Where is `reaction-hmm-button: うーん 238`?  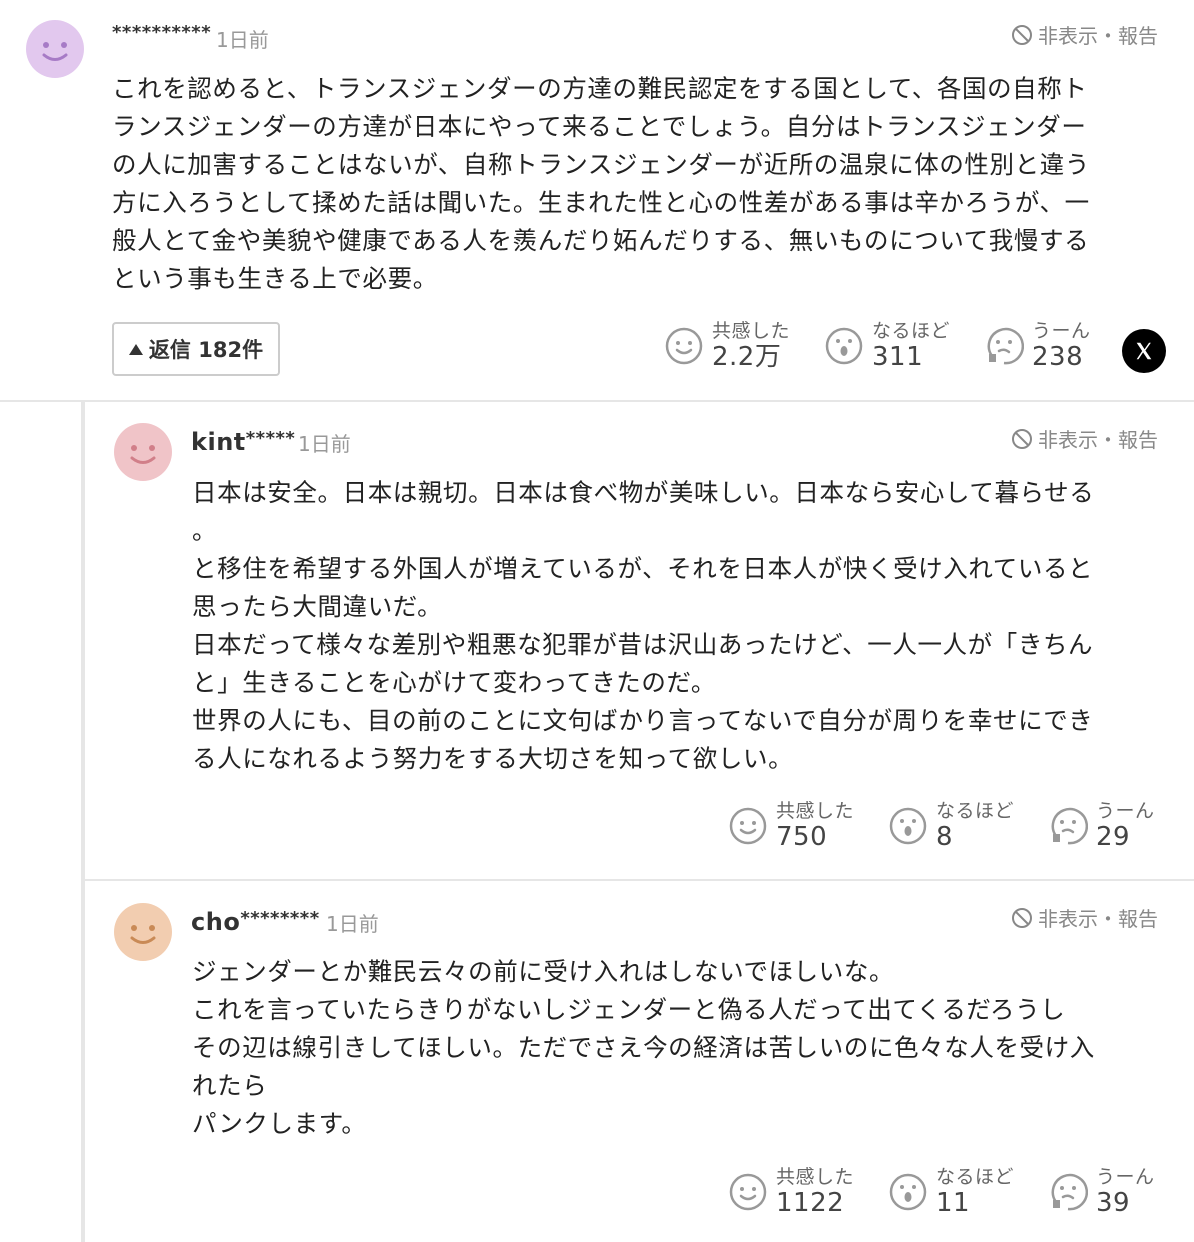 reaction-hmm-button: うーん 238 is located at coordinates (1037, 346).